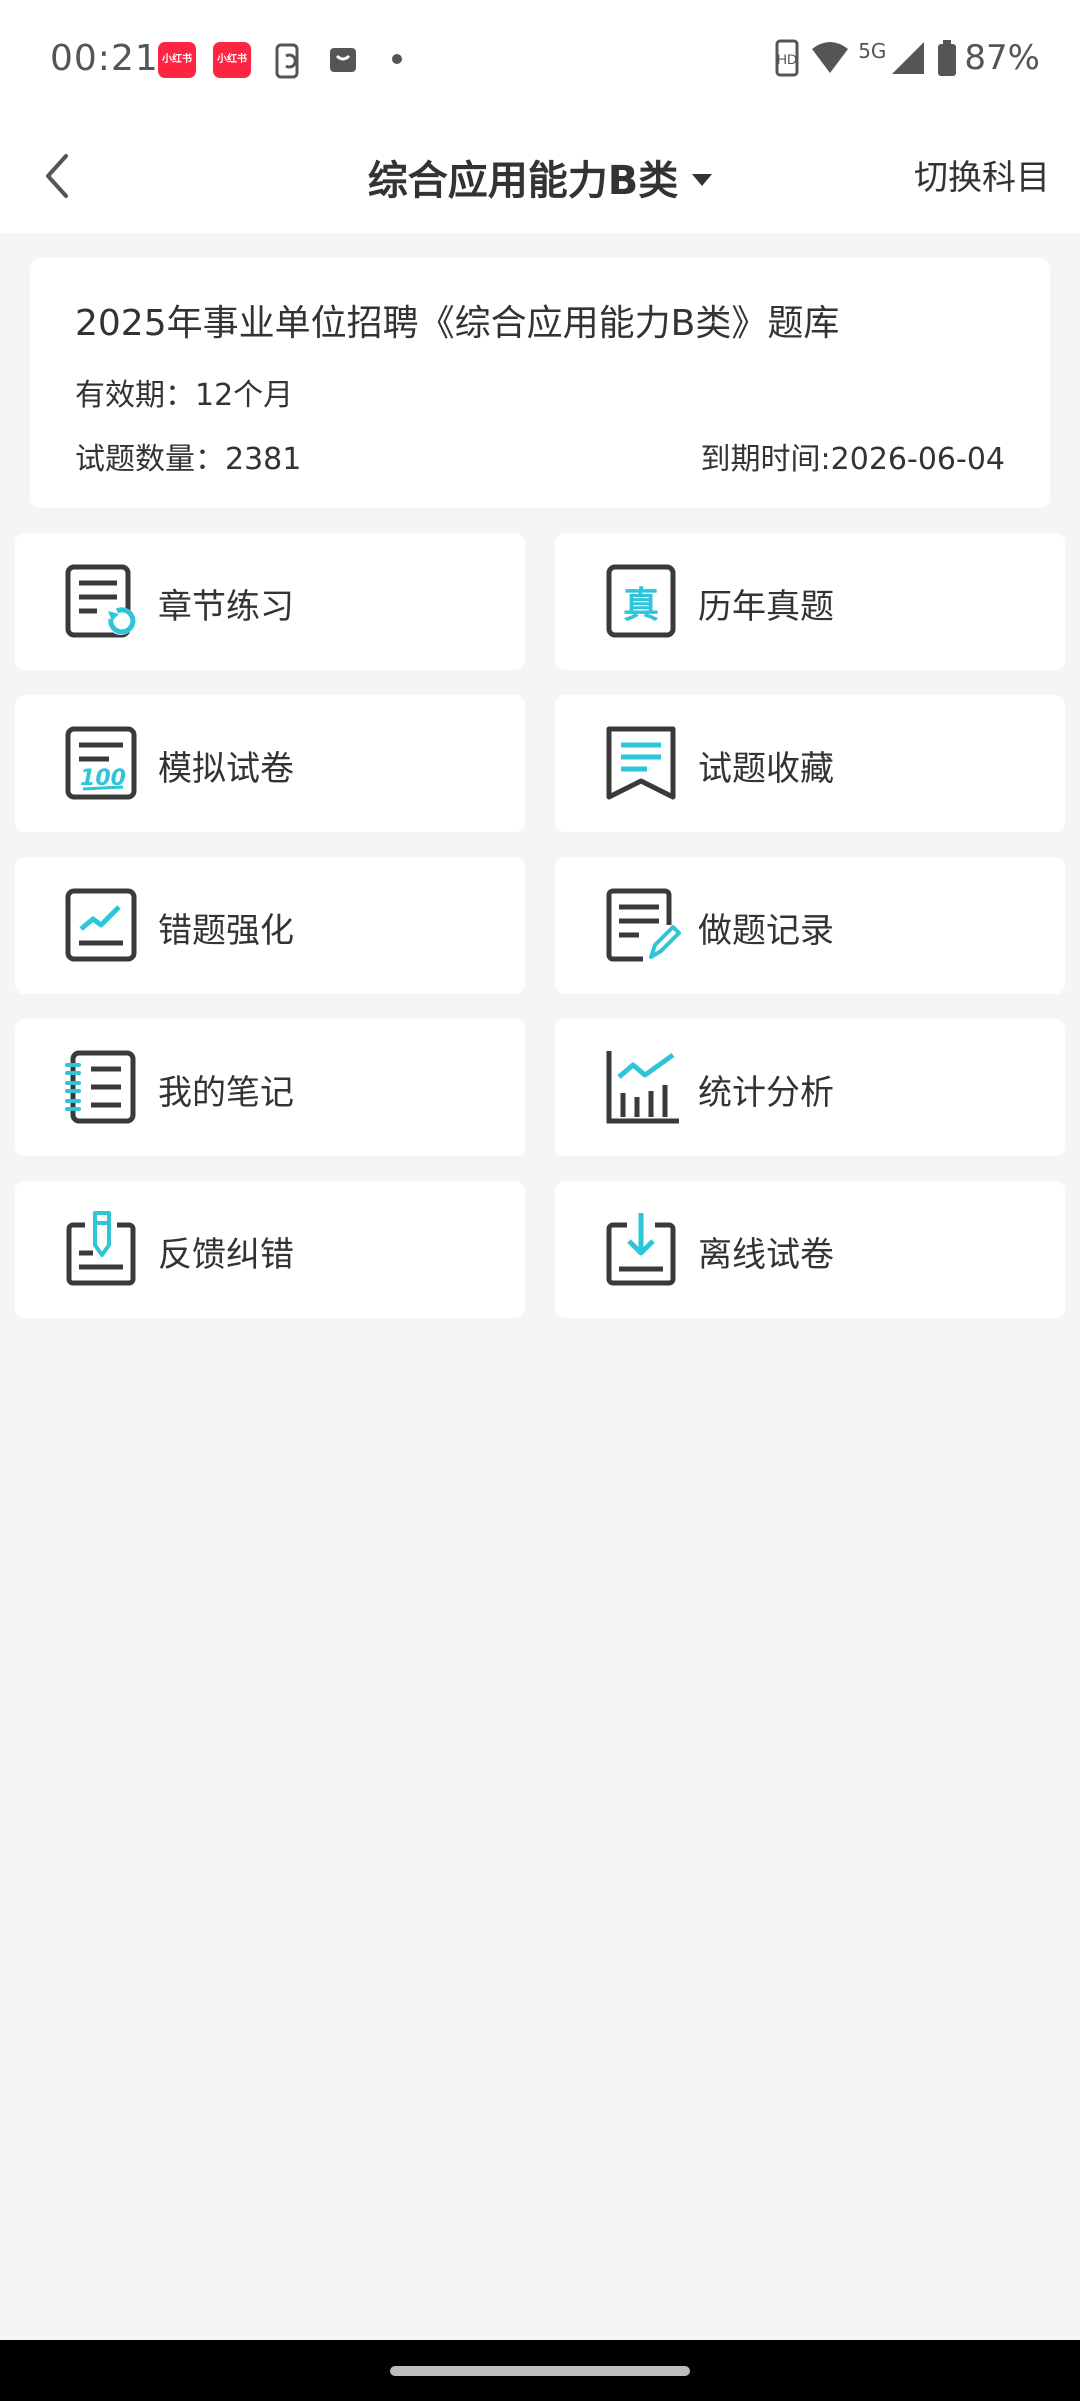 The image size is (1080, 2401). Describe the element at coordinates (177, 60) in the screenshot. I see `xiaohongshu-notification-icon: 小红书` at that location.